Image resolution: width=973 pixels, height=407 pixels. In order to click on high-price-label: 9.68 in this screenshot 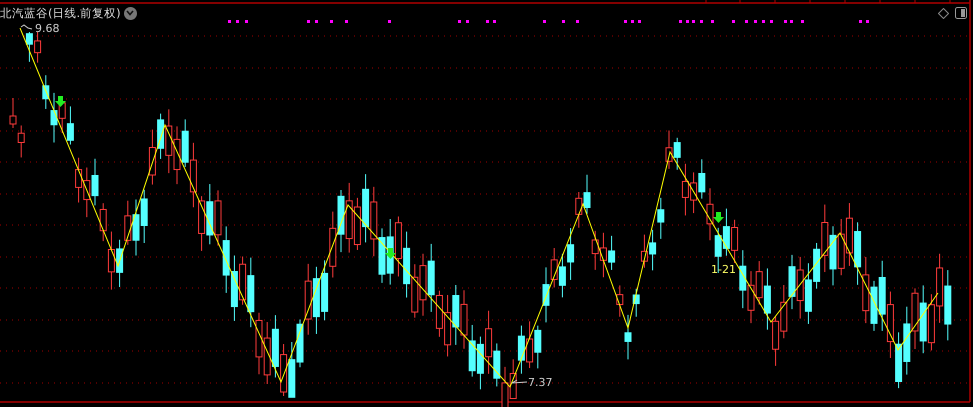, I will do `click(47, 28)`.